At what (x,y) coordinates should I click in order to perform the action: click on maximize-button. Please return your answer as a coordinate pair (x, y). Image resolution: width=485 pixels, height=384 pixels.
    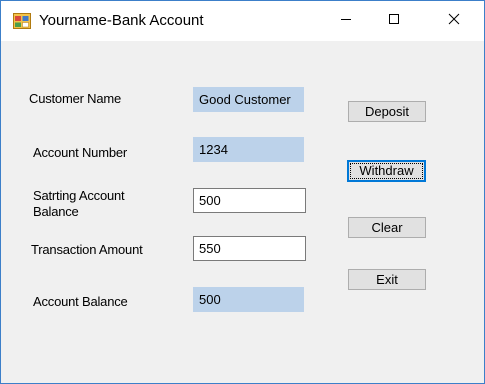
    Looking at the image, I should click on (394, 21).